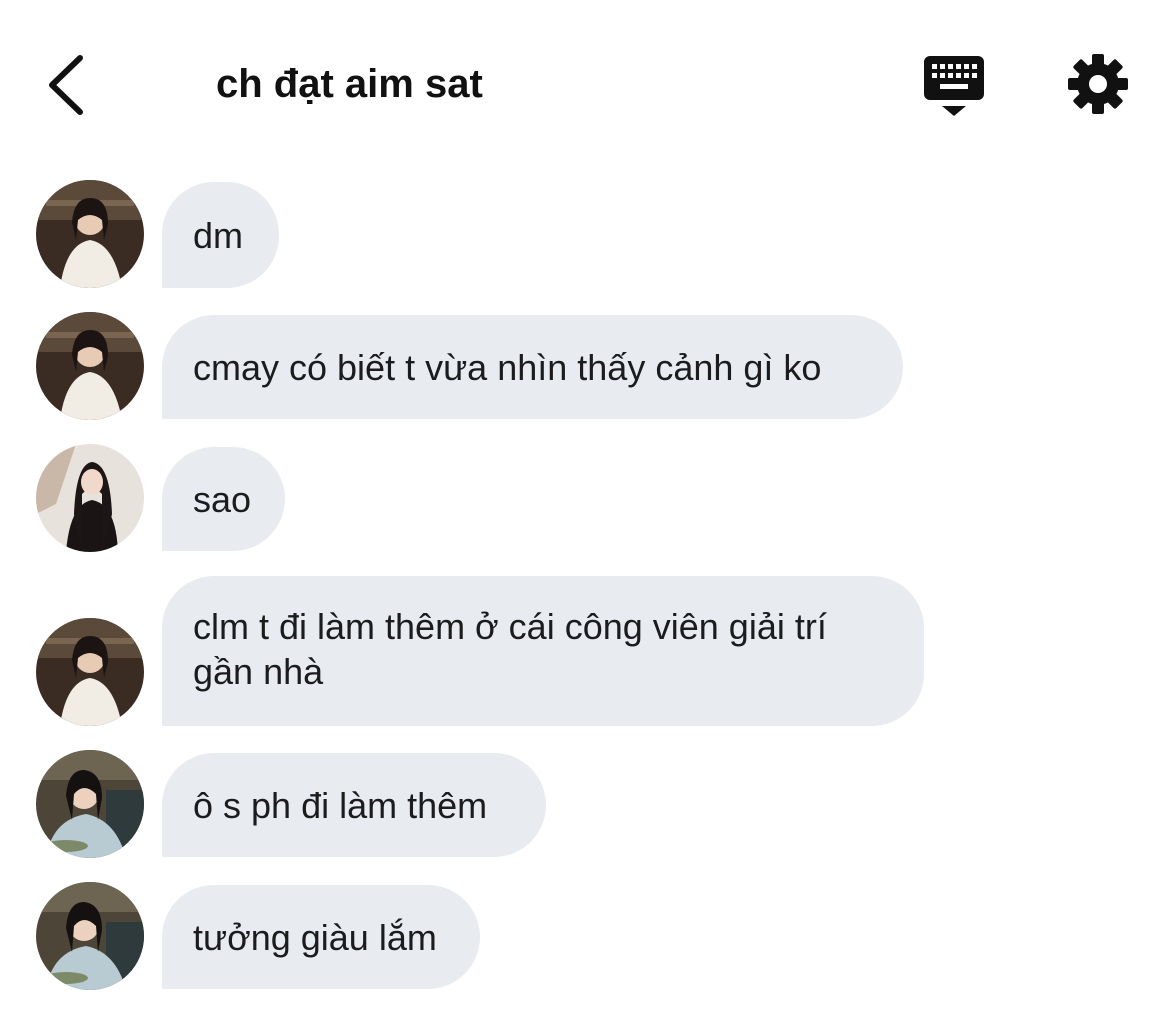 The image size is (1170, 1009). I want to click on message-row: tưởng giàu lắm, so click(585, 937).